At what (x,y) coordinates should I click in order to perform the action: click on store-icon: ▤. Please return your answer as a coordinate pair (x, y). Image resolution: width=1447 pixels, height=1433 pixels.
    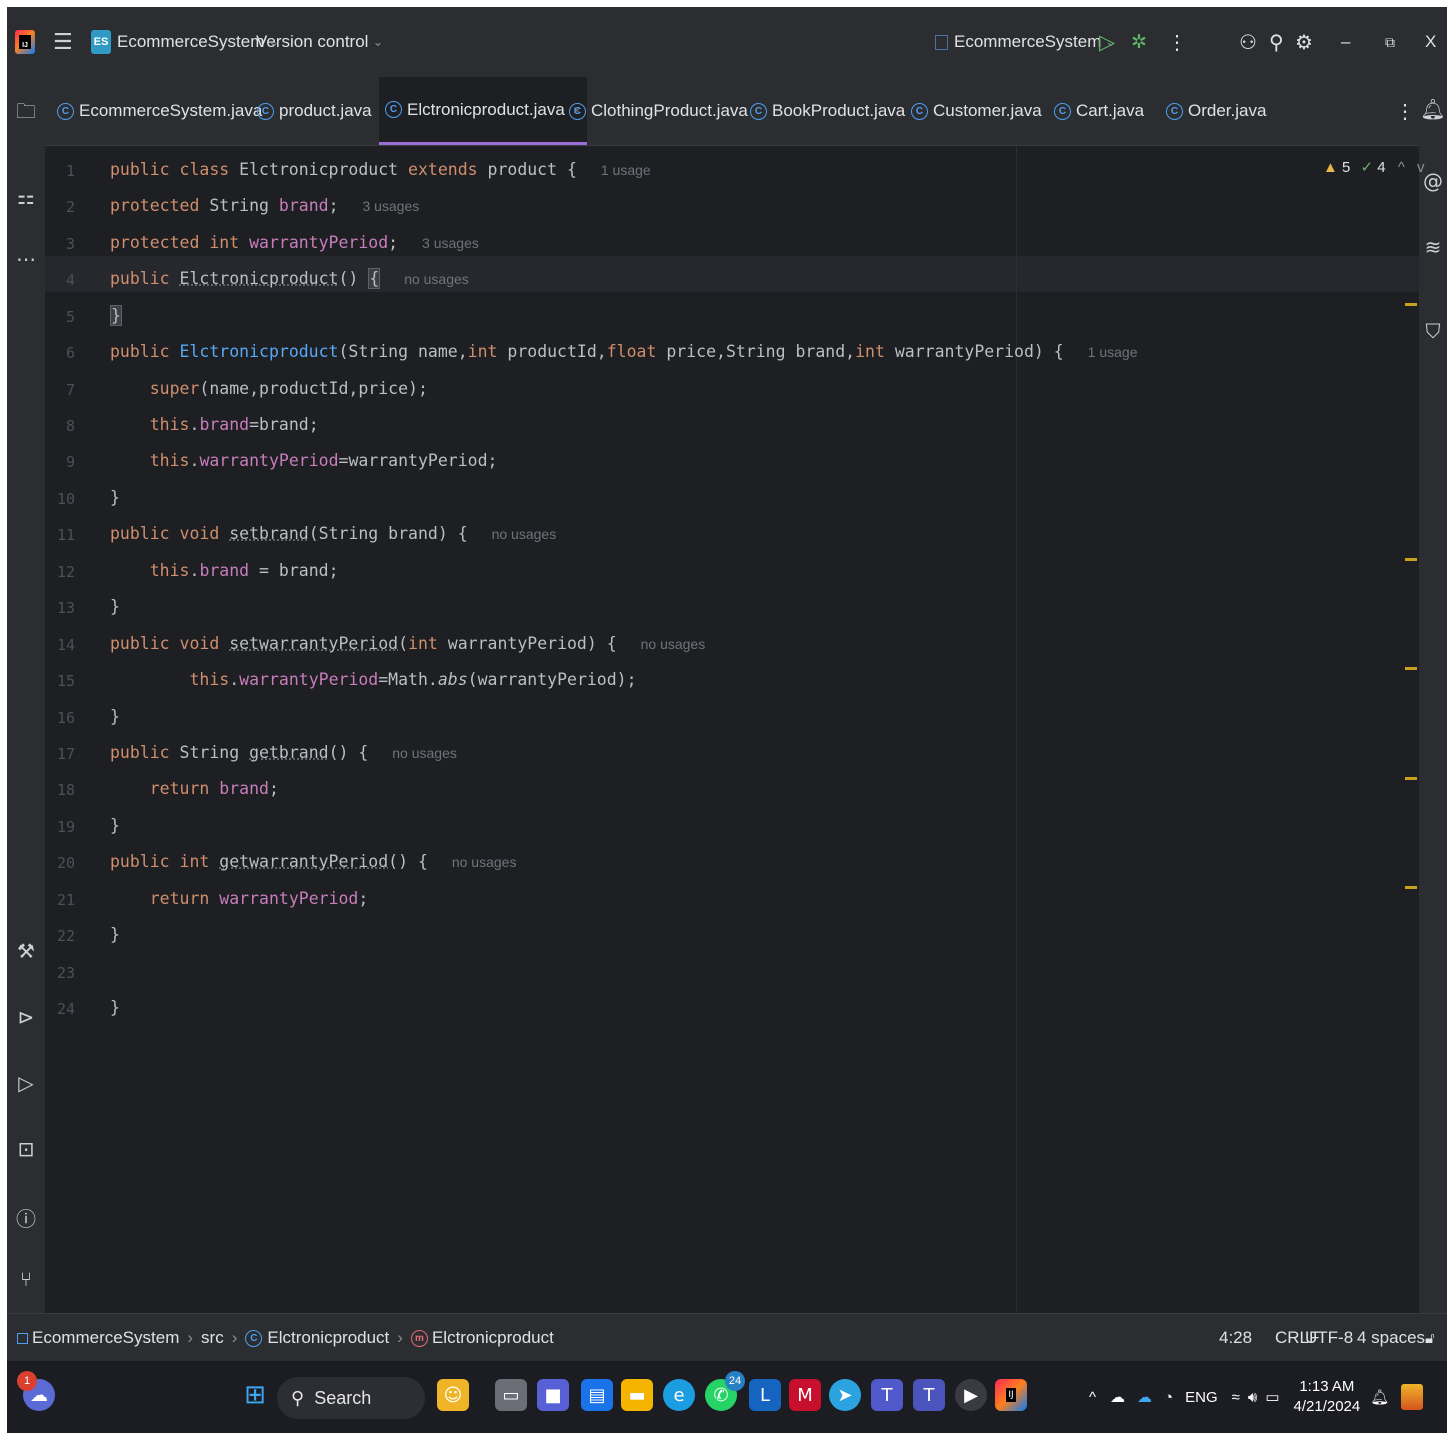
    Looking at the image, I should click on (597, 1395).